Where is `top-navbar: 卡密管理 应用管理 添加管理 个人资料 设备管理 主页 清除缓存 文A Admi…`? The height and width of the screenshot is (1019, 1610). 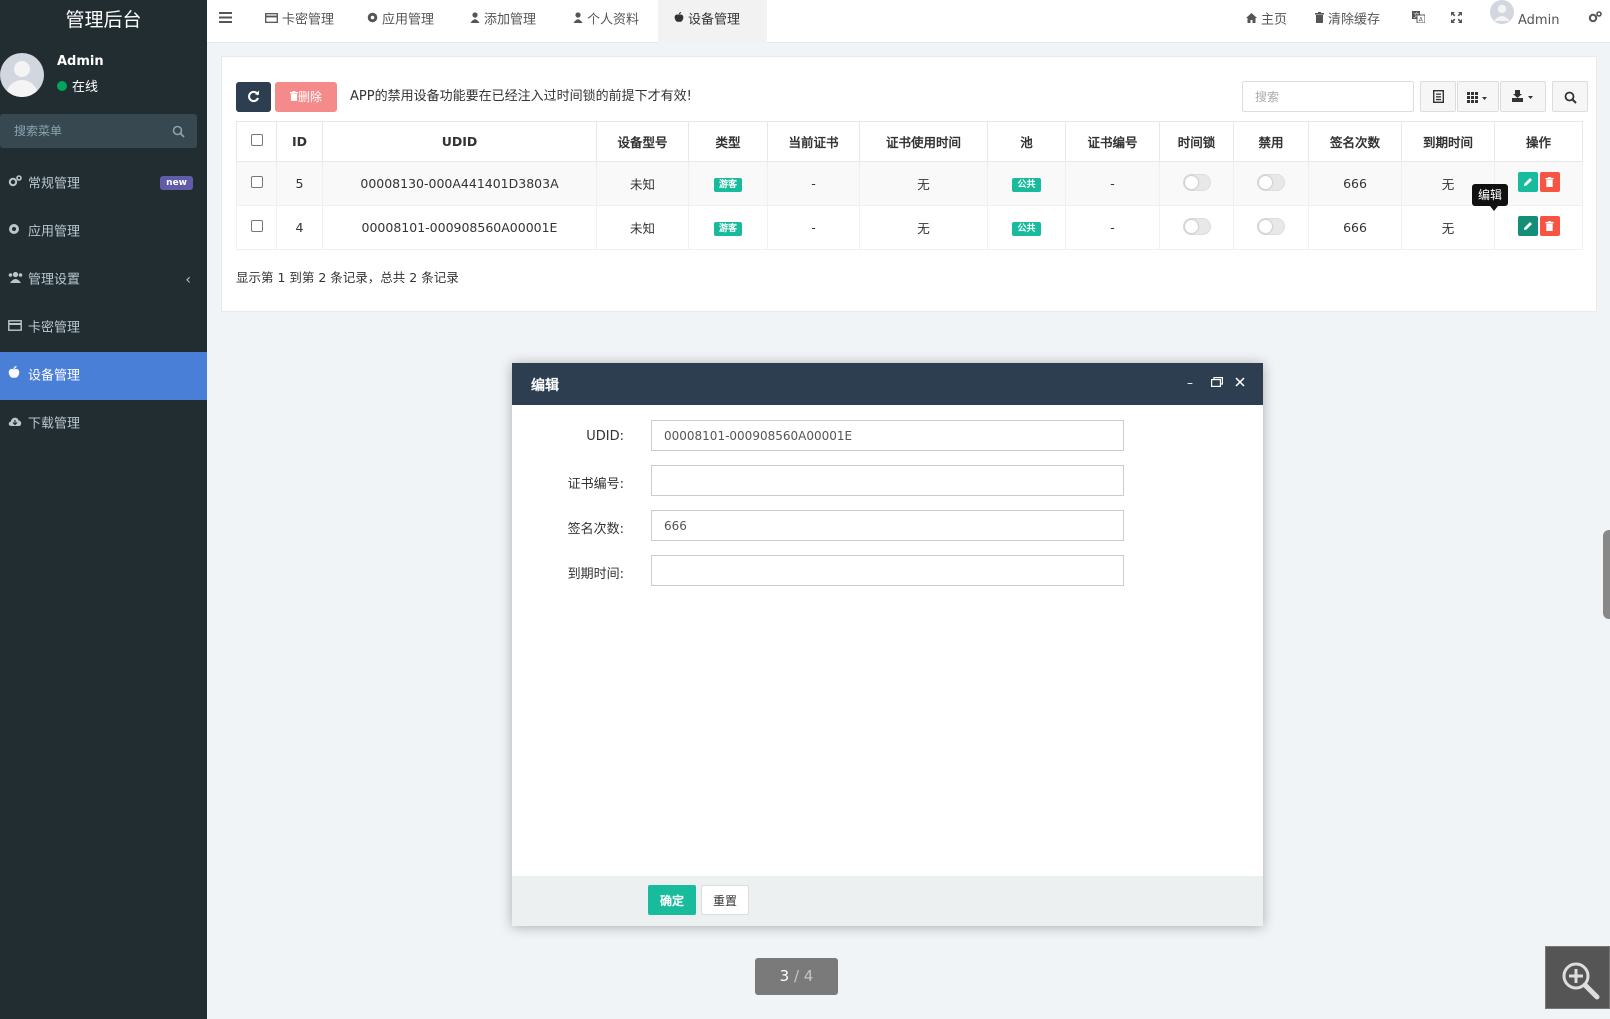 top-navbar: 卡密管理 应用管理 添加管理 个人资料 设备管理 主页 清除缓存 文A Admi… is located at coordinates (908, 21).